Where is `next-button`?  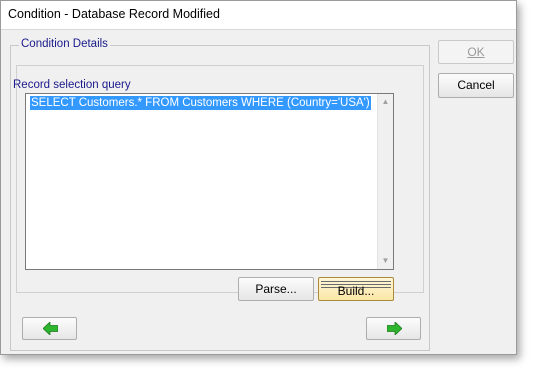 next-button is located at coordinates (393, 328).